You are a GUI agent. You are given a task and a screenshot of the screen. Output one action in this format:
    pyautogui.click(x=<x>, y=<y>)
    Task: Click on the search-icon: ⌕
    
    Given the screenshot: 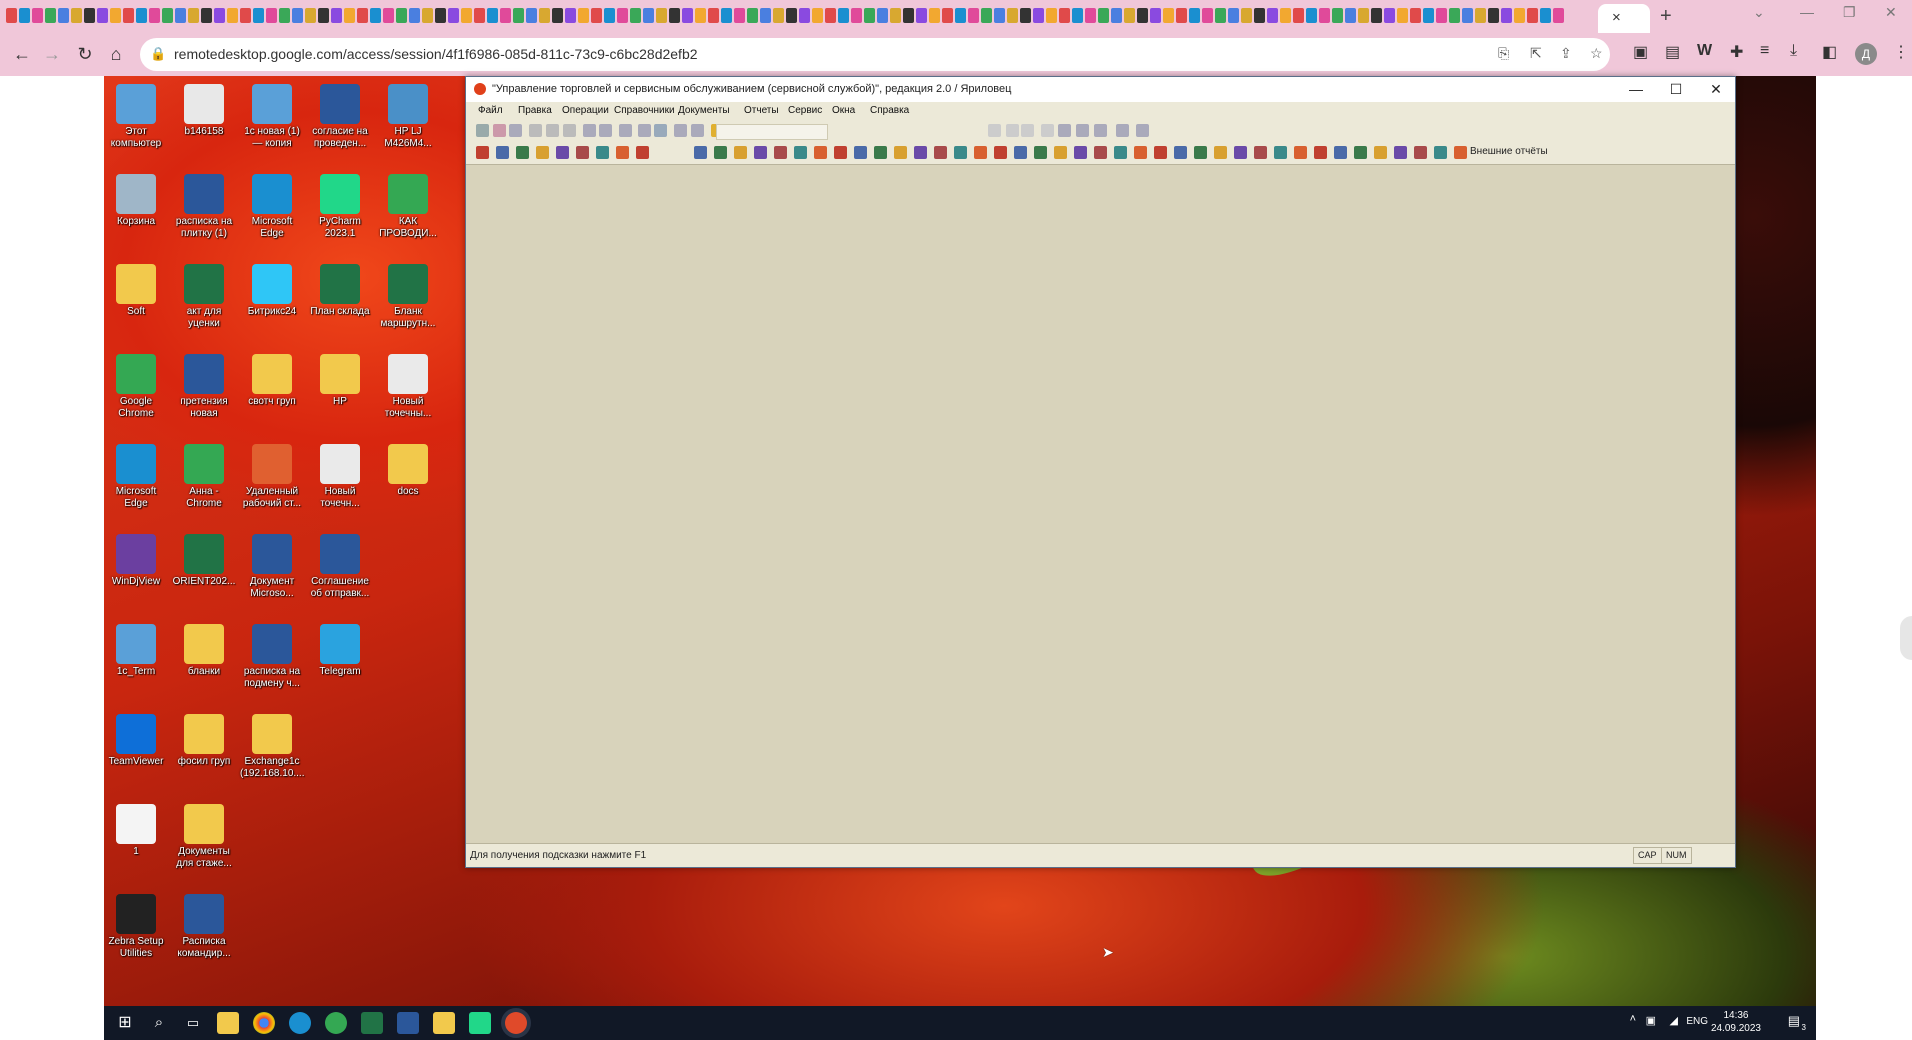 What is the action you would take?
    pyautogui.click(x=159, y=1023)
    